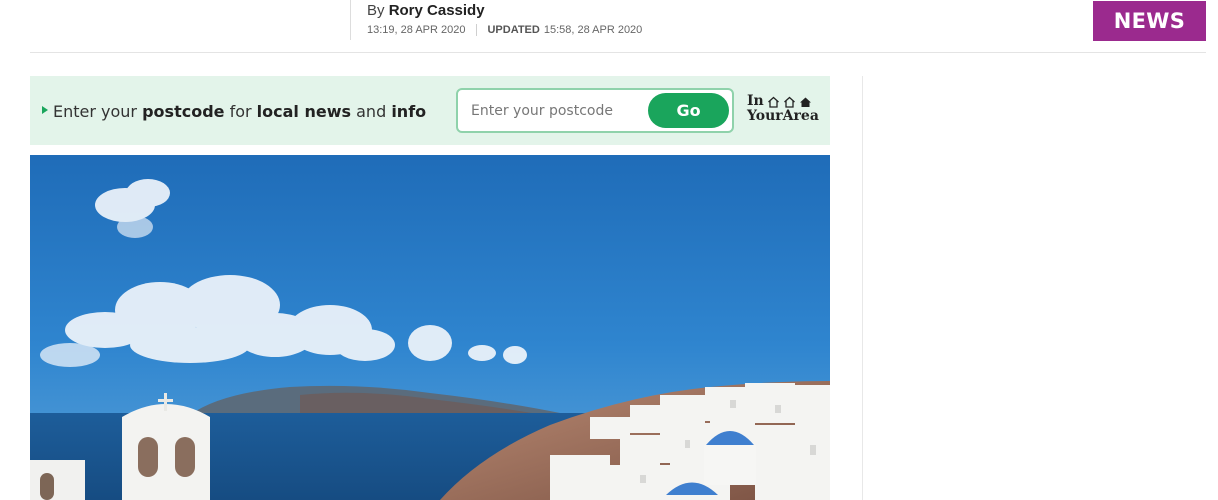 Image resolution: width=1218 pixels, height=500 pixels. I want to click on header-divider, so click(350, 20).